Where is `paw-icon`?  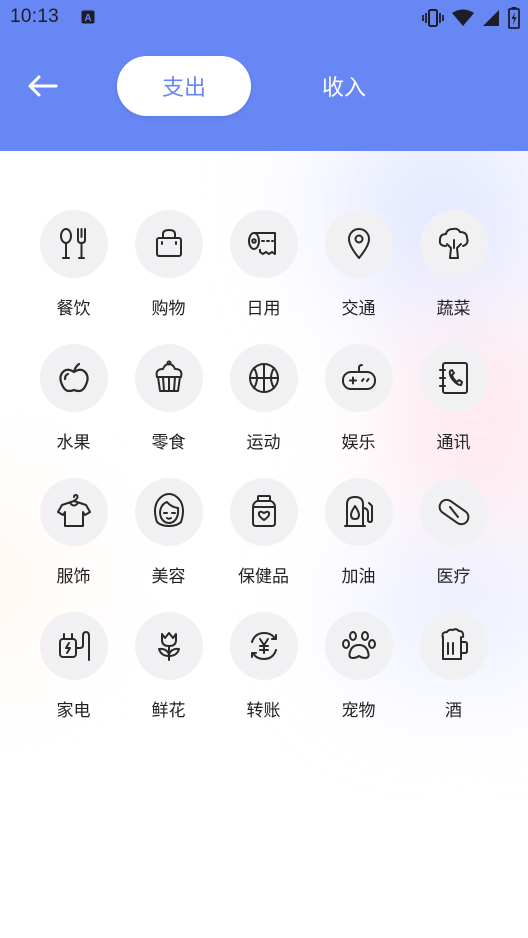
paw-icon is located at coordinates (358, 645).